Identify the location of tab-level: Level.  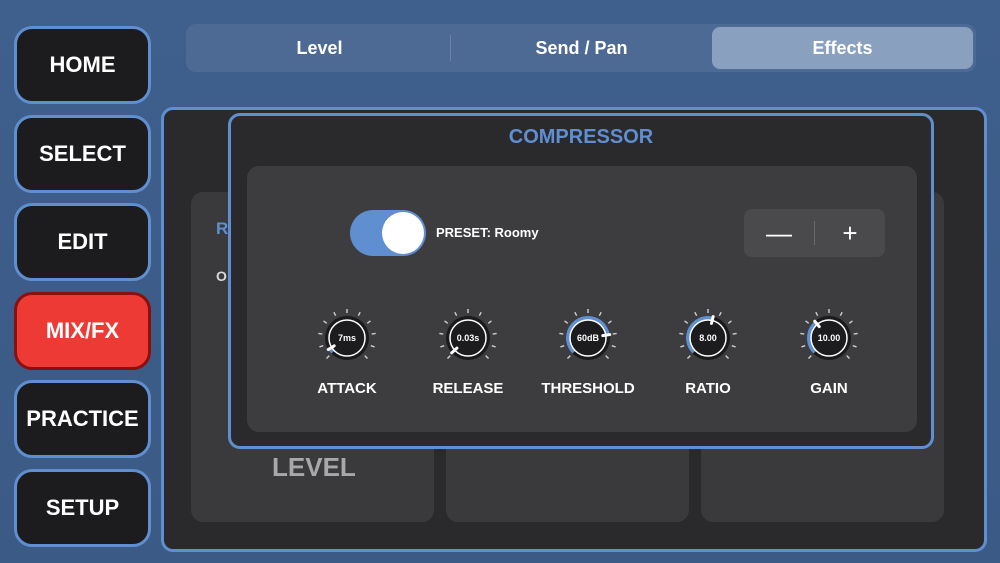
(319, 48).